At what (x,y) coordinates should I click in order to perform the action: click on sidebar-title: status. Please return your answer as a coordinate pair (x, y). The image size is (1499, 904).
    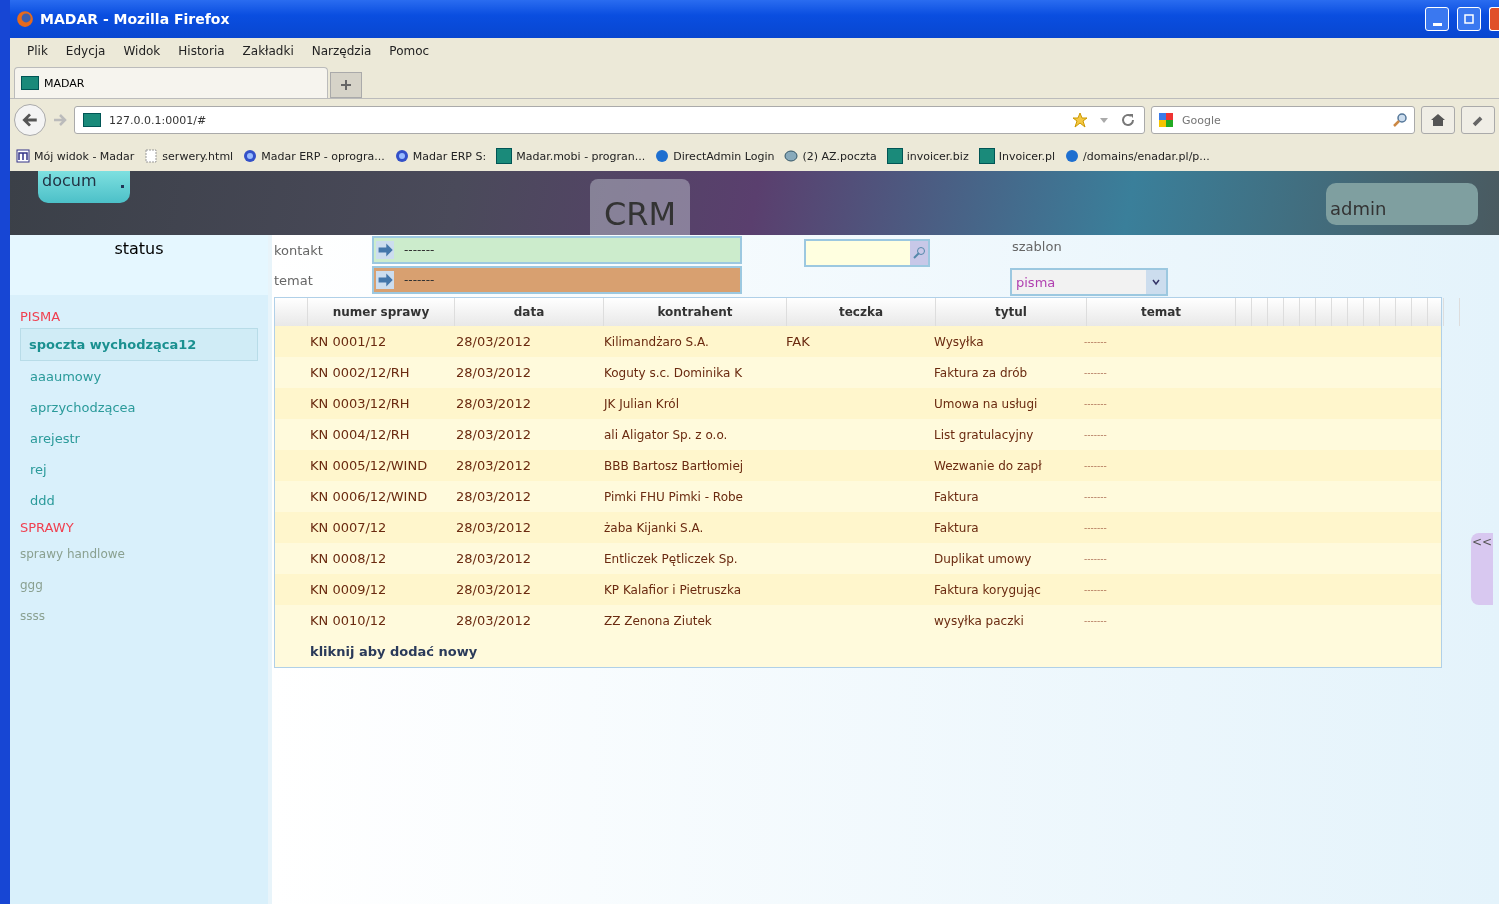
    Looking at the image, I should click on (139, 265).